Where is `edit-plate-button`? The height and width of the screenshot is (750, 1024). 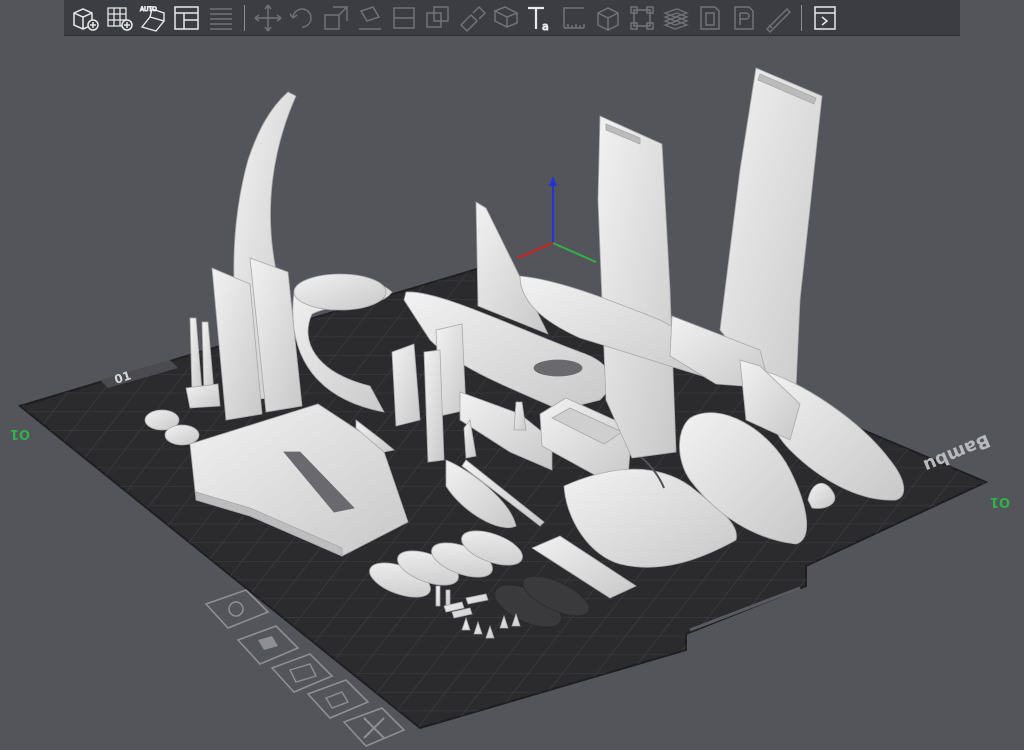 edit-plate-button is located at coordinates (338, 699).